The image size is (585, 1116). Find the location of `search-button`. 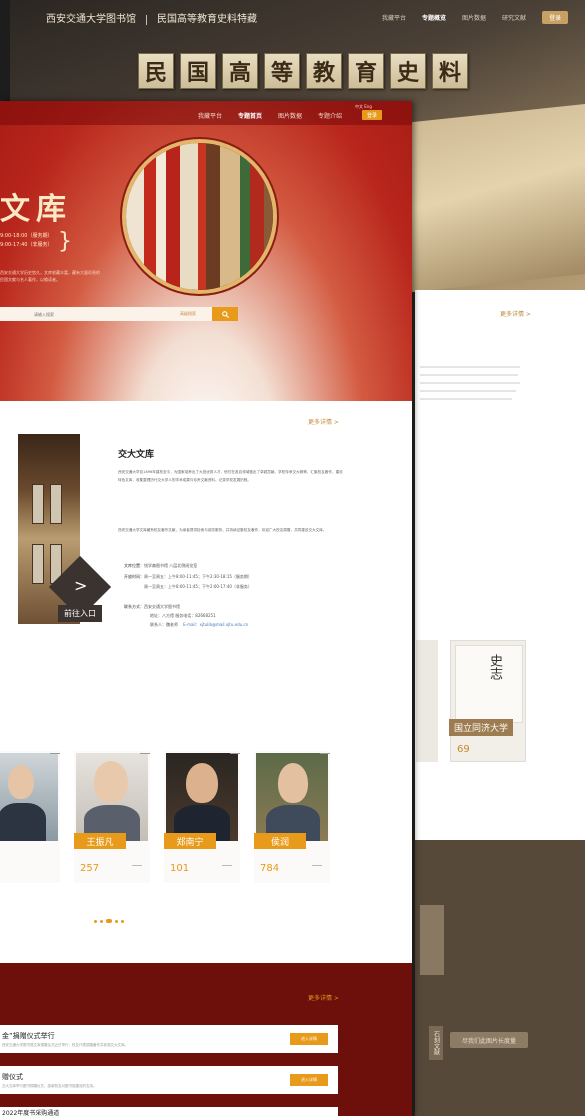

search-button is located at coordinates (225, 314).